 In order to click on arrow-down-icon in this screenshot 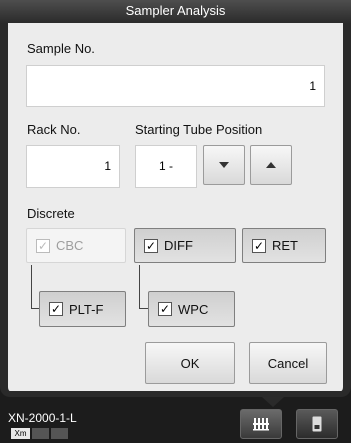, I will do `click(224, 165)`.